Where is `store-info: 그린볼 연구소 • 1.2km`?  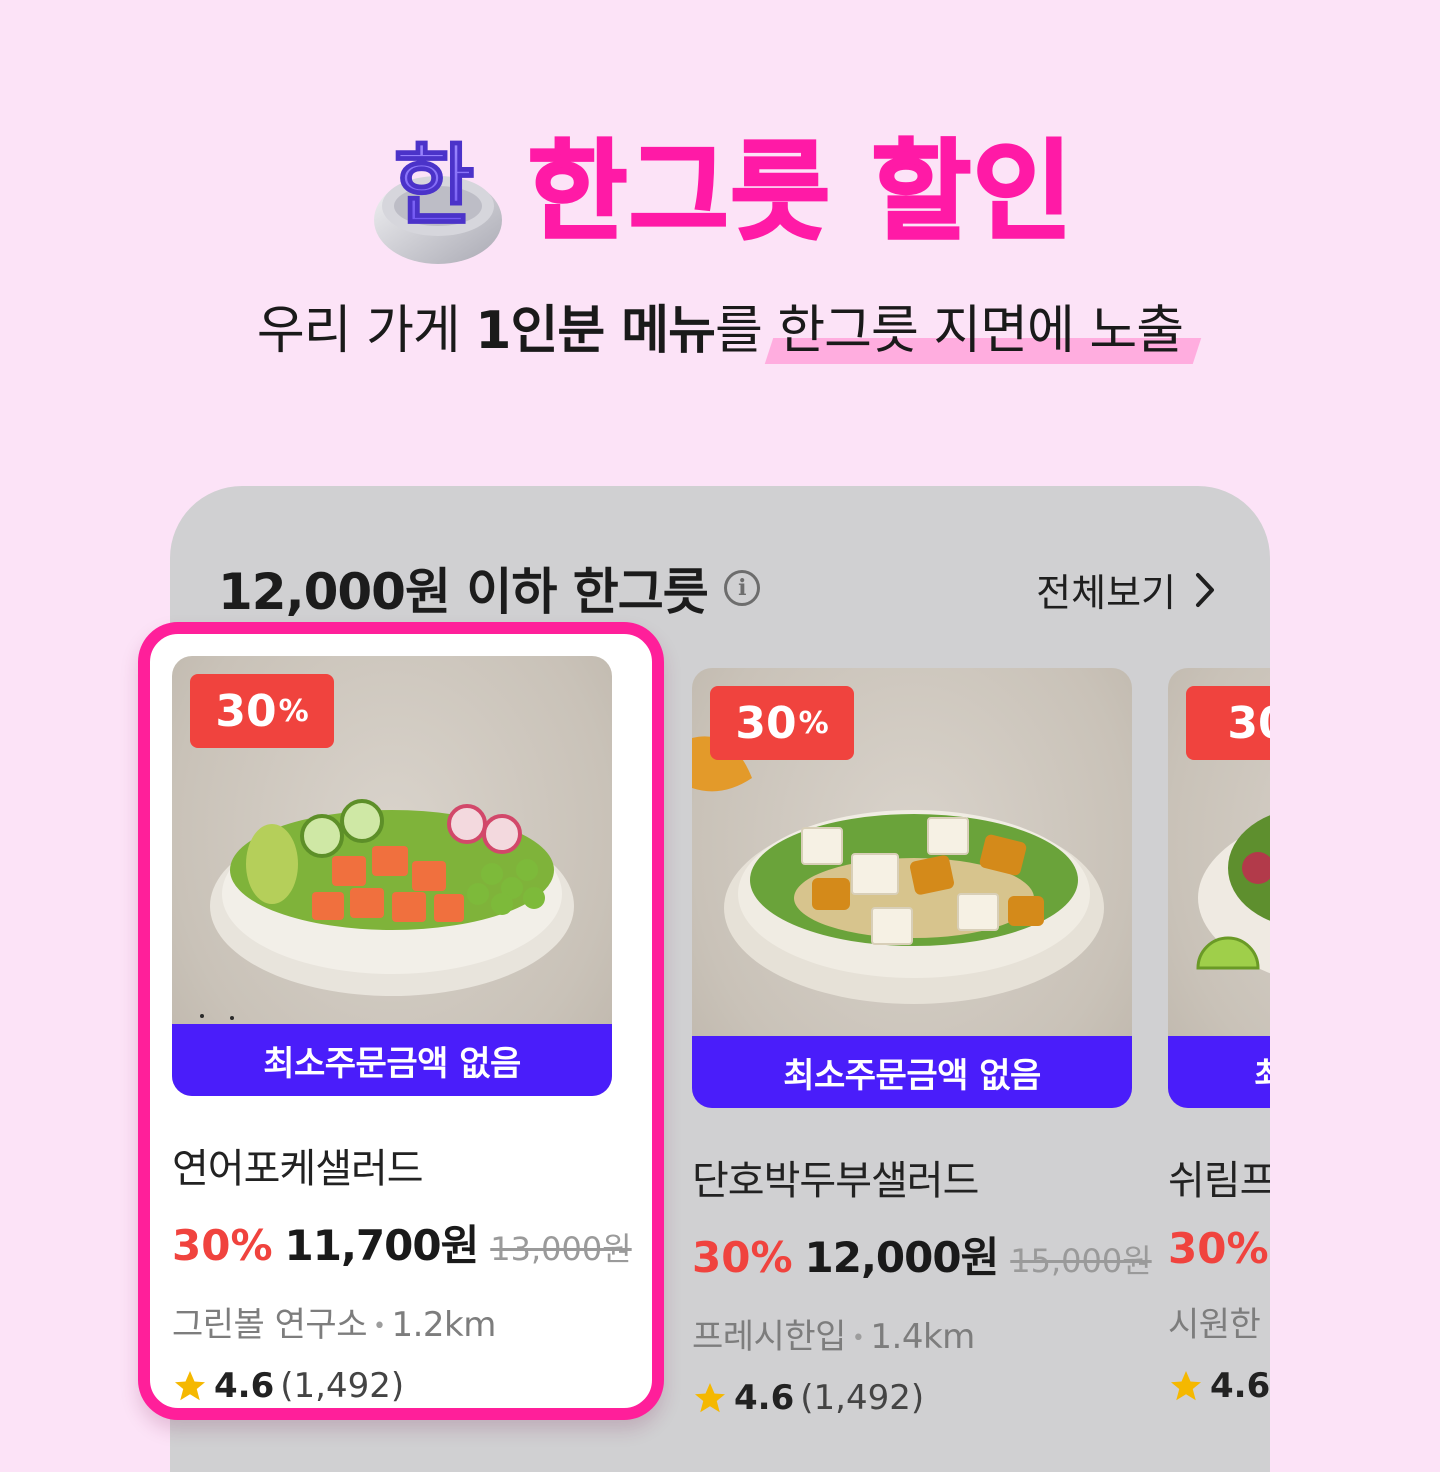
store-info: 그린볼 연구소 • 1.2km is located at coordinates (392, 1321).